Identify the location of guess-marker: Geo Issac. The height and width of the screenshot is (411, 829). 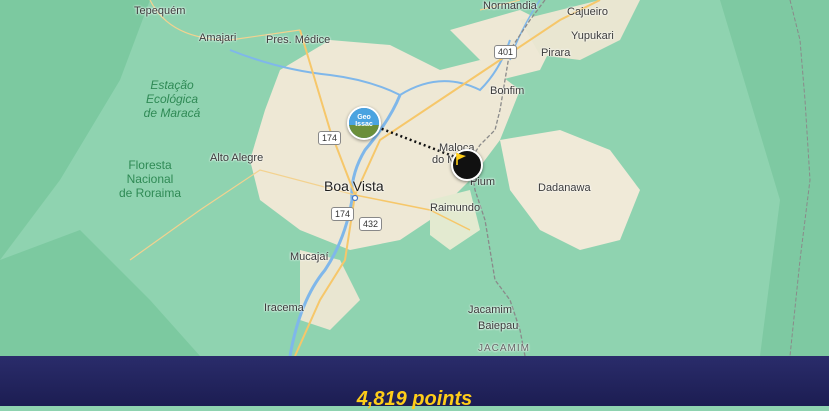
(364, 123).